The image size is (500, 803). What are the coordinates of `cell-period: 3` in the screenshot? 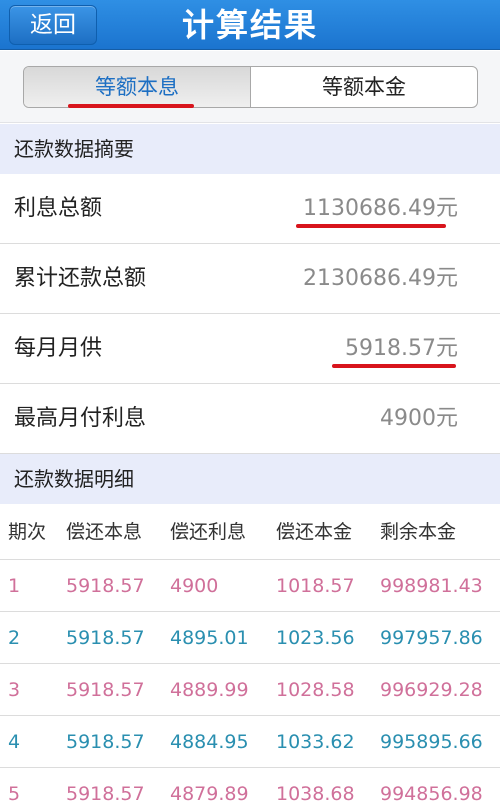 It's located at (14, 690).